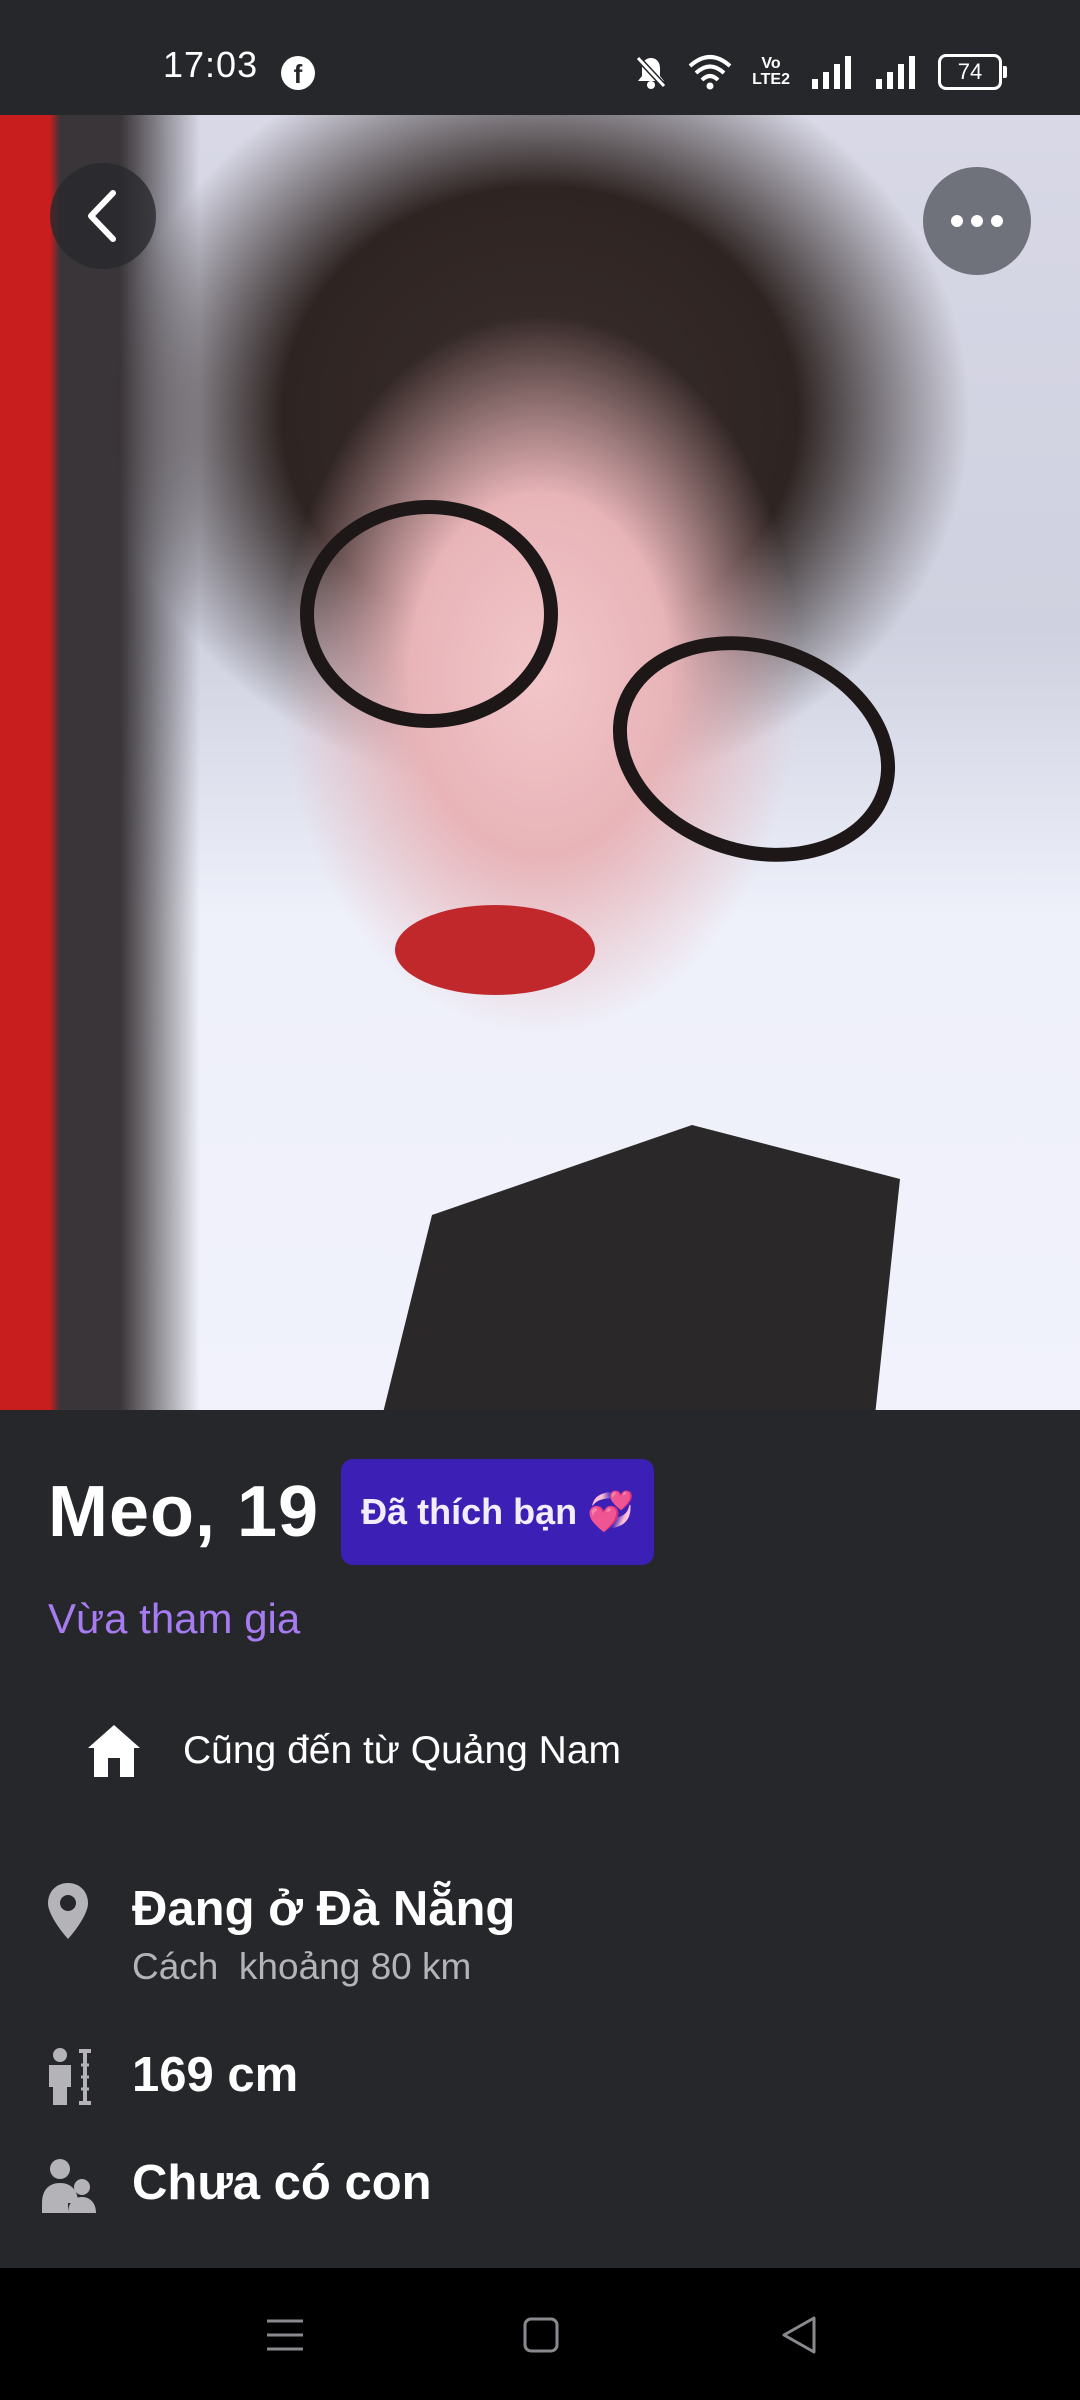  I want to click on back-button, so click(103, 216).